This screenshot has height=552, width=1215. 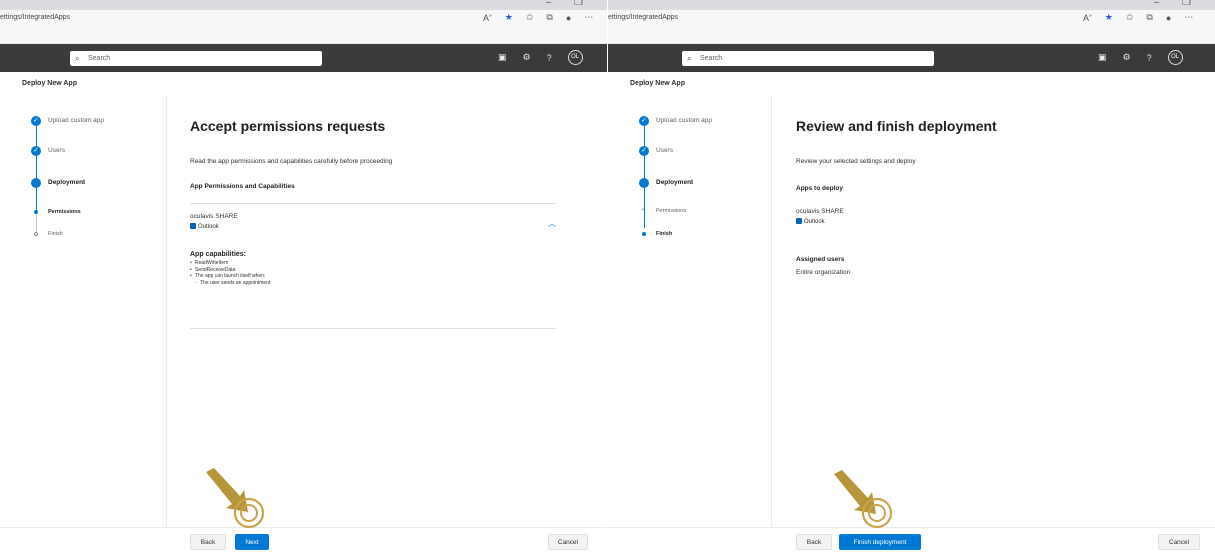 What do you see at coordinates (230, 283) in the screenshot?
I see `list-item: The user sends an appointment` at bounding box center [230, 283].